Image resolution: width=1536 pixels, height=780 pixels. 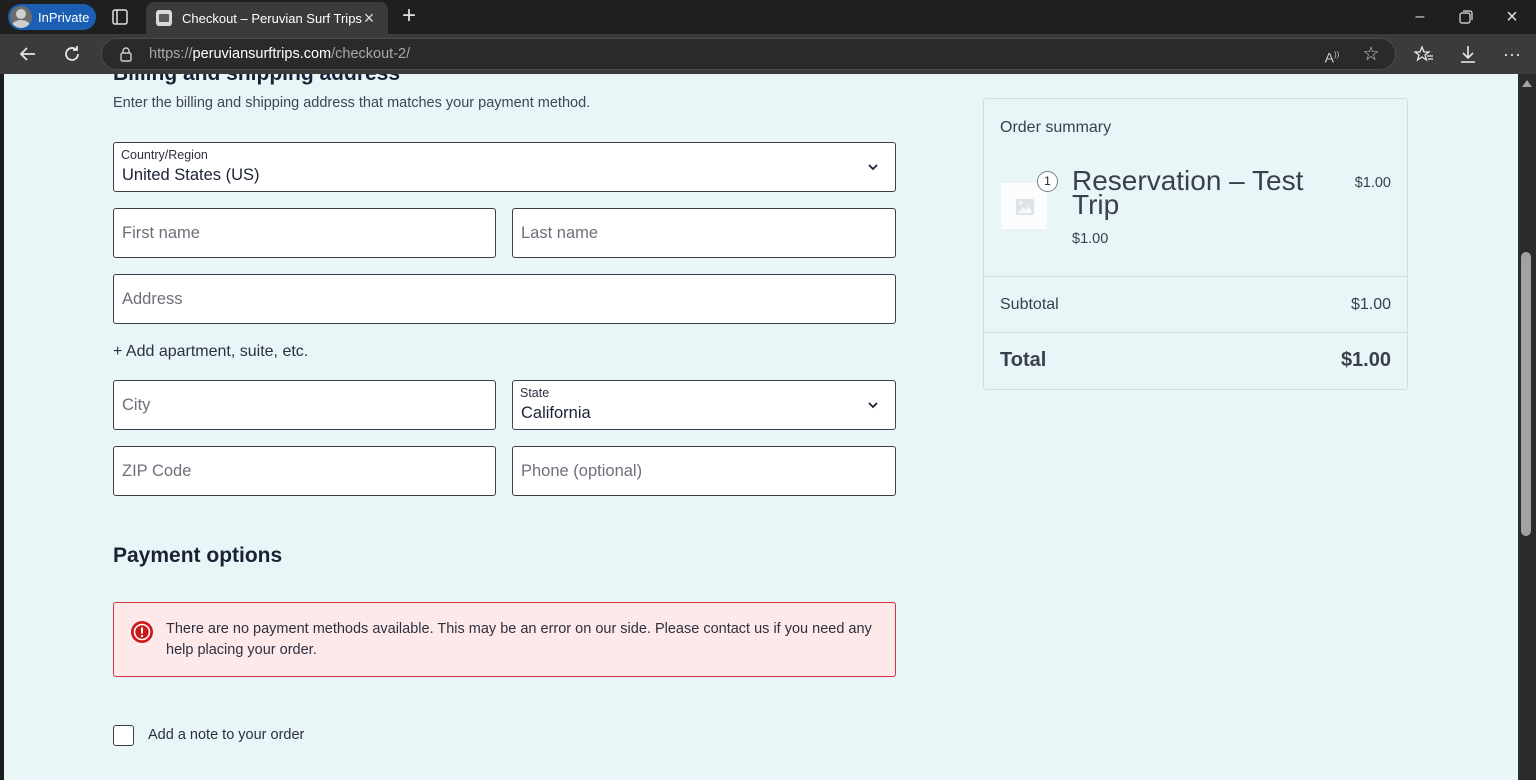 What do you see at coordinates (1512, 17) in the screenshot?
I see `close-window-icon: ×` at bounding box center [1512, 17].